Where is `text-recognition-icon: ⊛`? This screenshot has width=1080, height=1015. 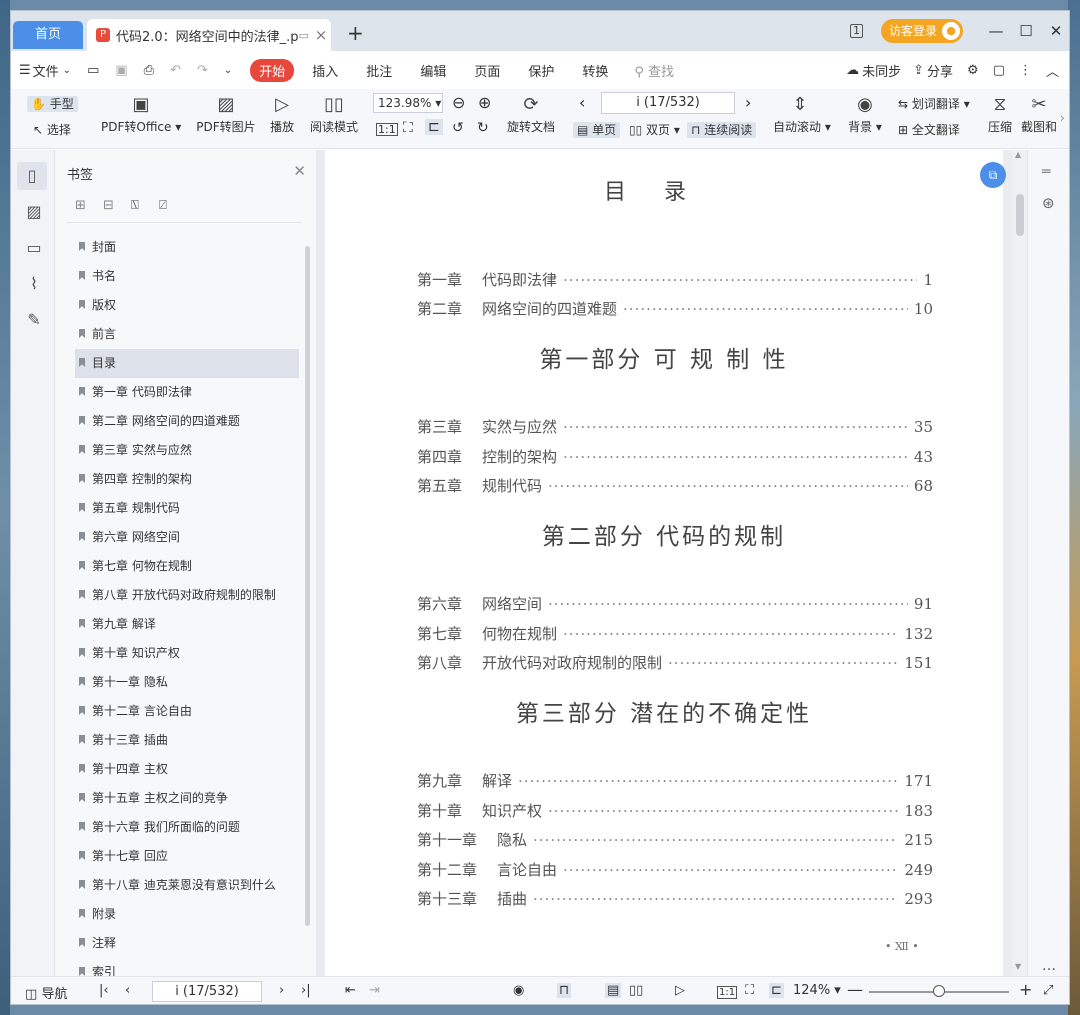
text-recognition-icon: ⊛ is located at coordinates (1048, 203).